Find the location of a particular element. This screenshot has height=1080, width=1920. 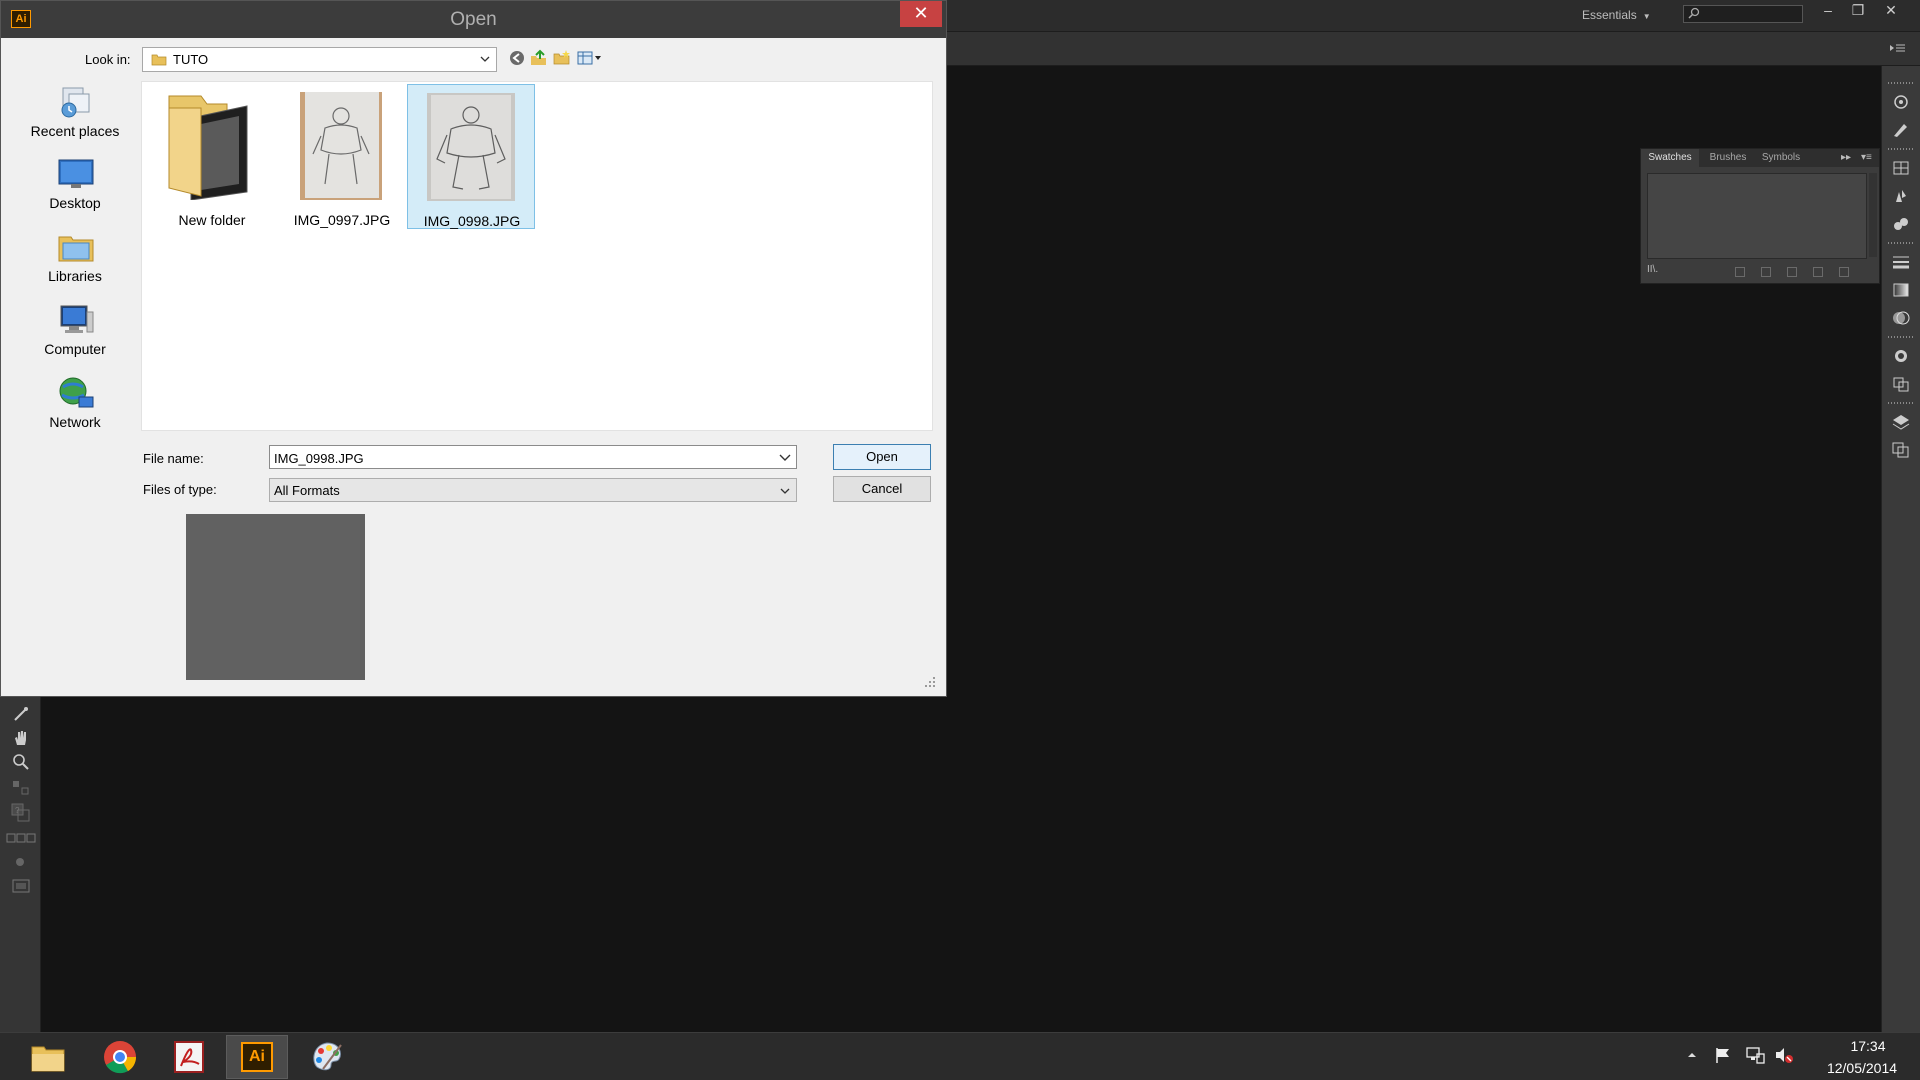

minimize-button: – is located at coordinates (1828, 11).